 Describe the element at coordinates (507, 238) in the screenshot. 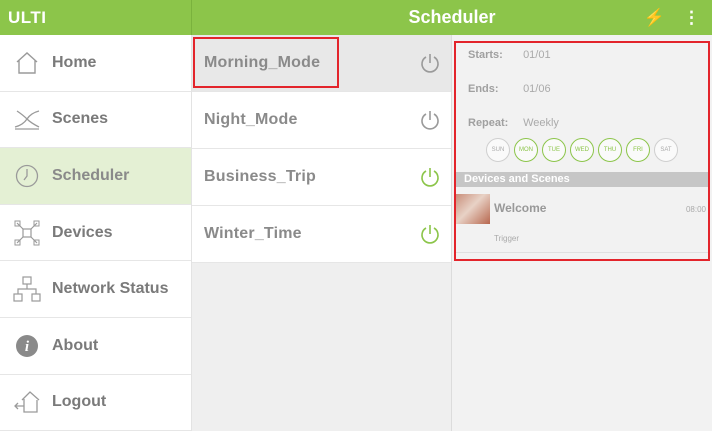

I see `scene-trigger: Trigger` at that location.